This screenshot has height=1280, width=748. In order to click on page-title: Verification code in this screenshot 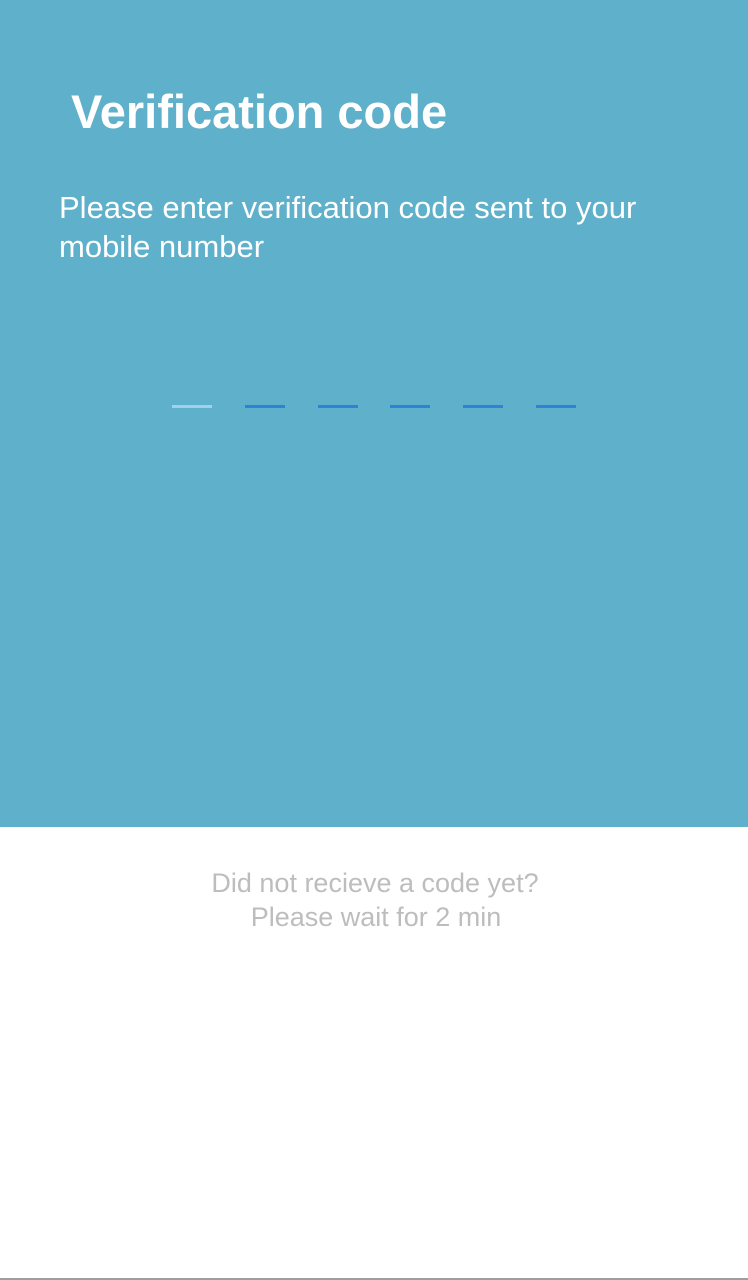, I will do `click(259, 111)`.